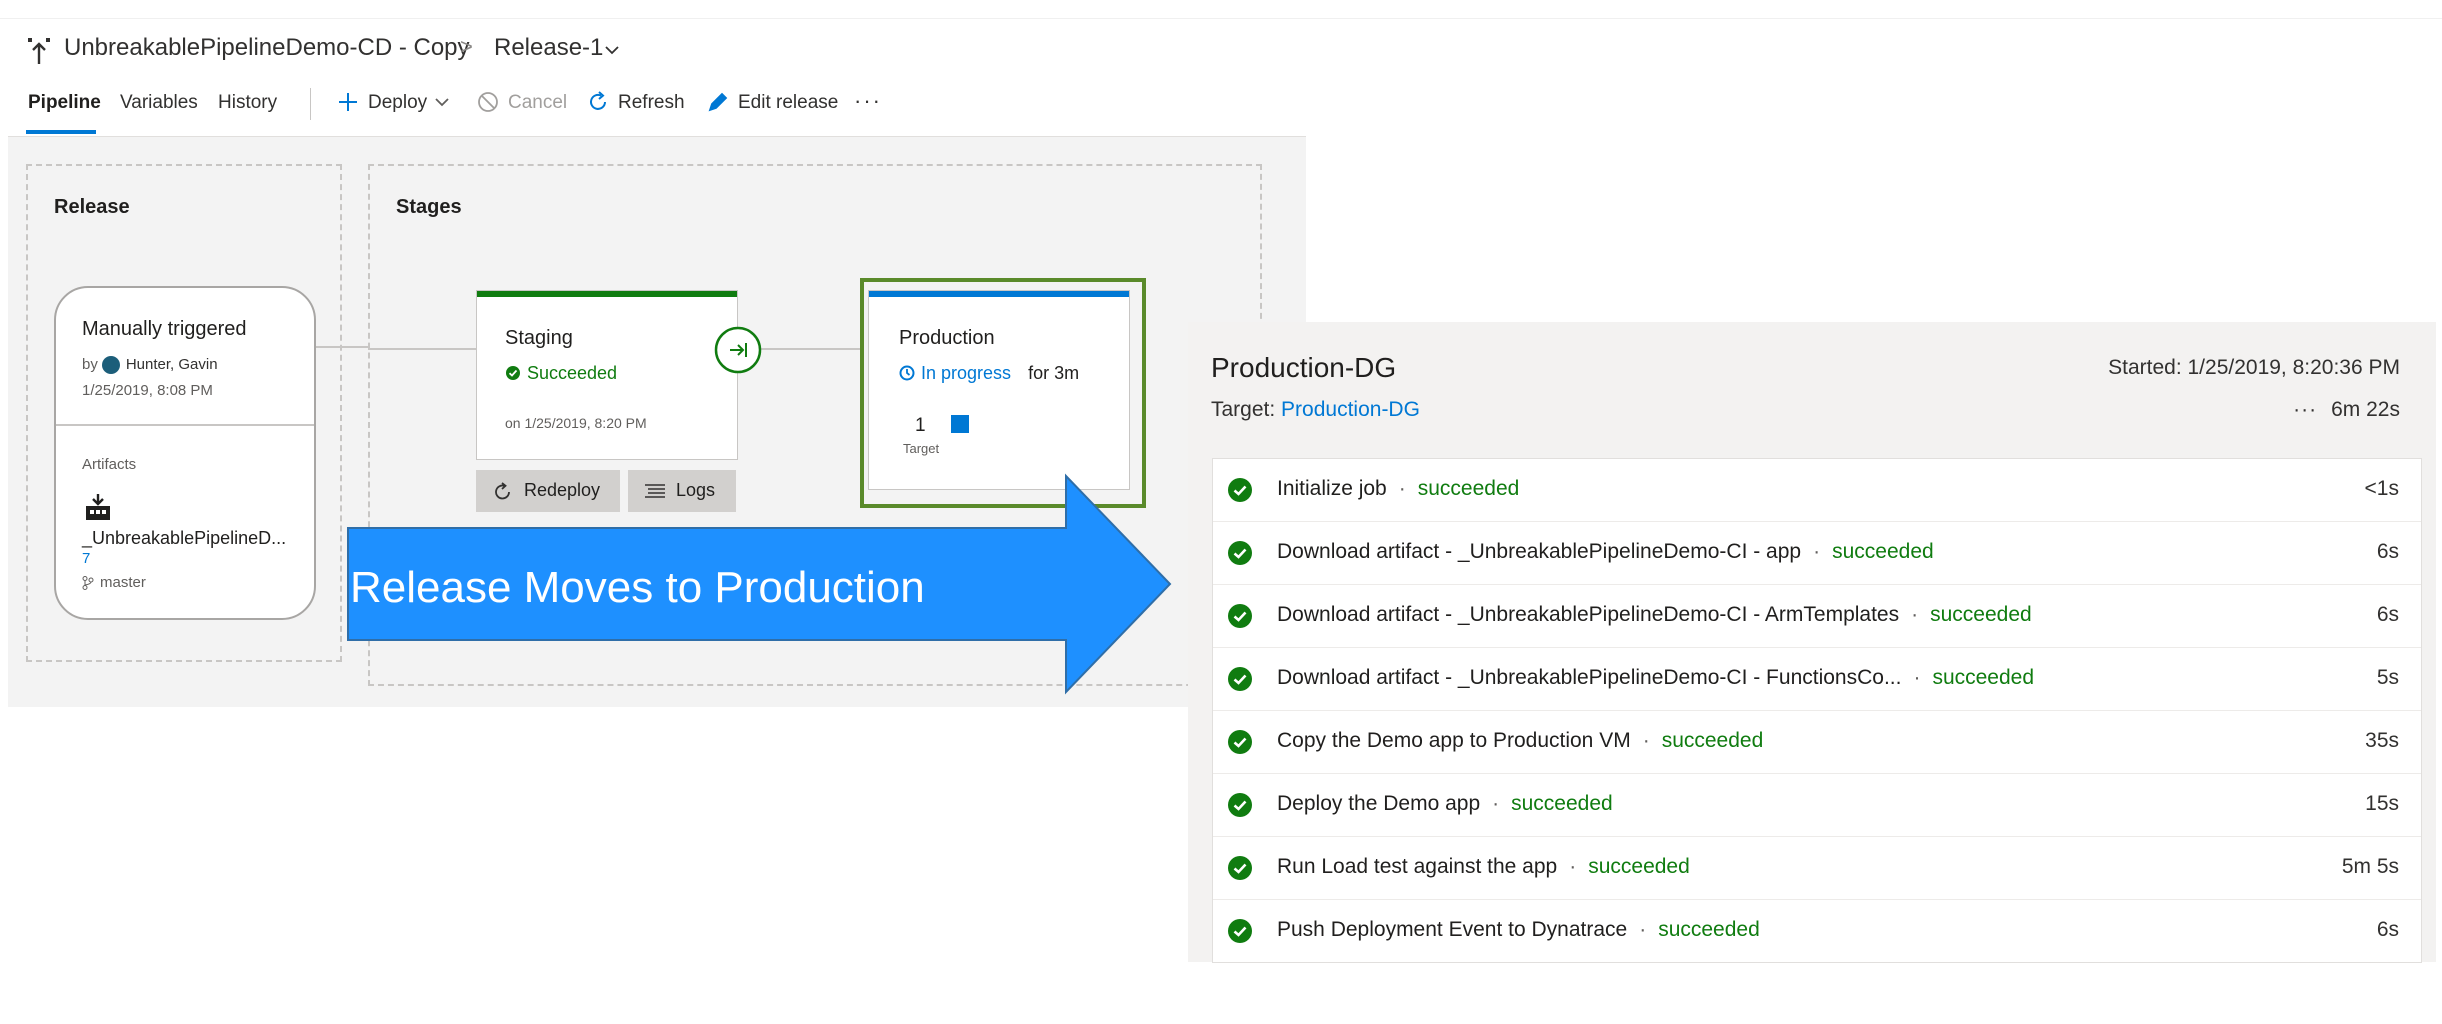  Describe the element at coordinates (147, 390) in the screenshot. I see `release-date: 1/25/2019, 8:08 PM` at that location.